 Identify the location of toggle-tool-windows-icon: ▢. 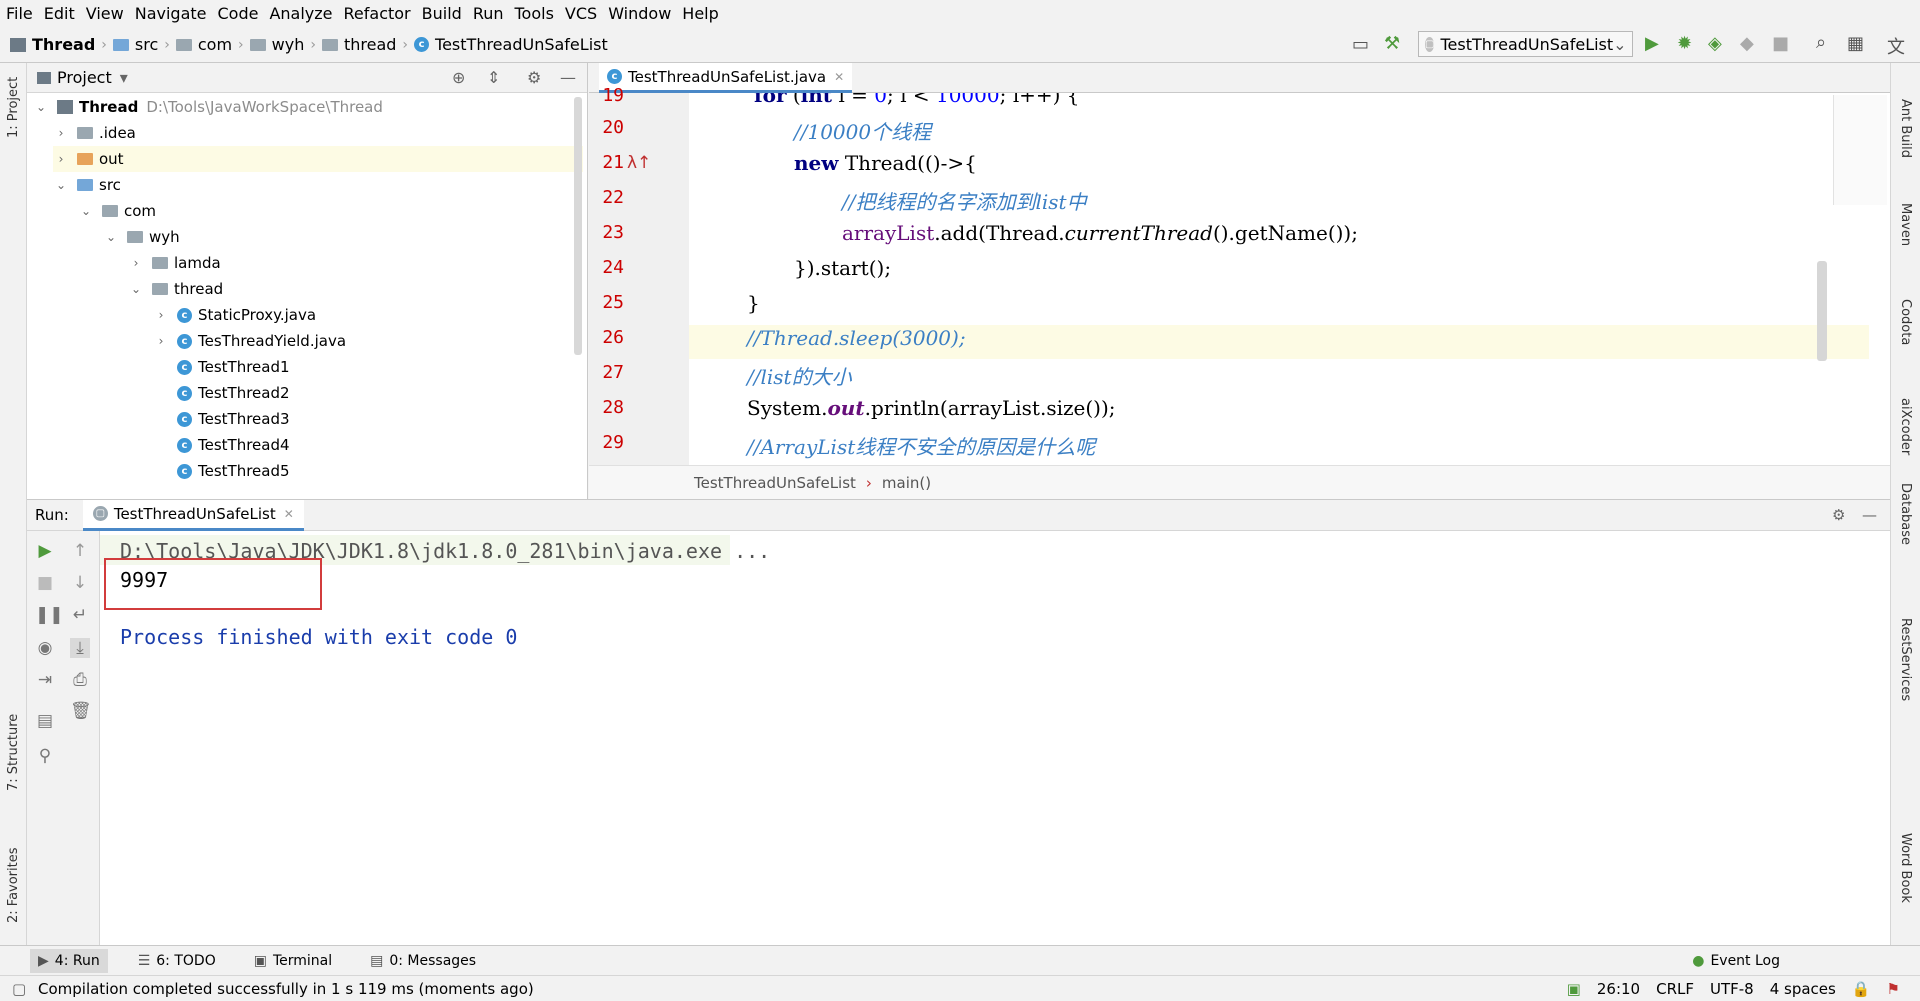
(19, 989).